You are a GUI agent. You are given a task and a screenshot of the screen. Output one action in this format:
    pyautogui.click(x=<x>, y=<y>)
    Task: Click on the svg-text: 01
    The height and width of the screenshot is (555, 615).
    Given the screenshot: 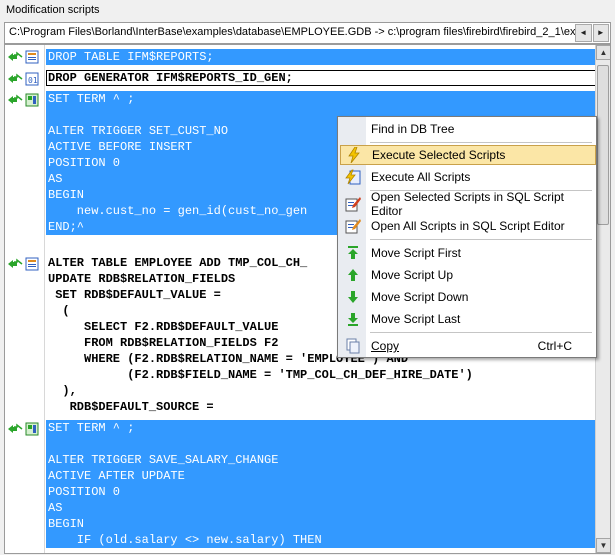 What is the action you would take?
    pyautogui.click(x=33, y=80)
    